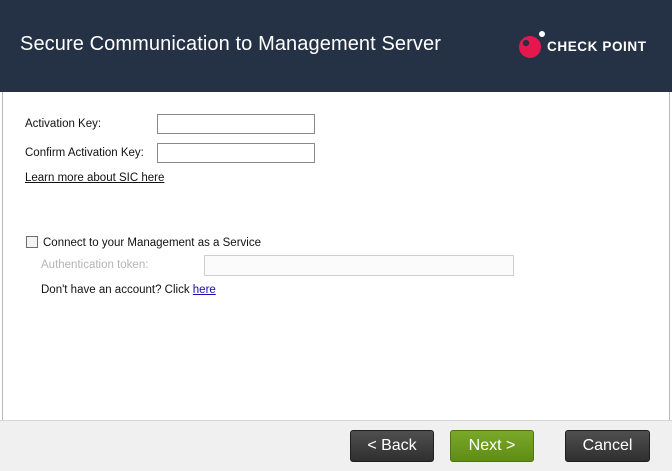 This screenshot has height=471, width=672. What do you see at coordinates (236, 124) in the screenshot?
I see `activation-key-input` at bounding box center [236, 124].